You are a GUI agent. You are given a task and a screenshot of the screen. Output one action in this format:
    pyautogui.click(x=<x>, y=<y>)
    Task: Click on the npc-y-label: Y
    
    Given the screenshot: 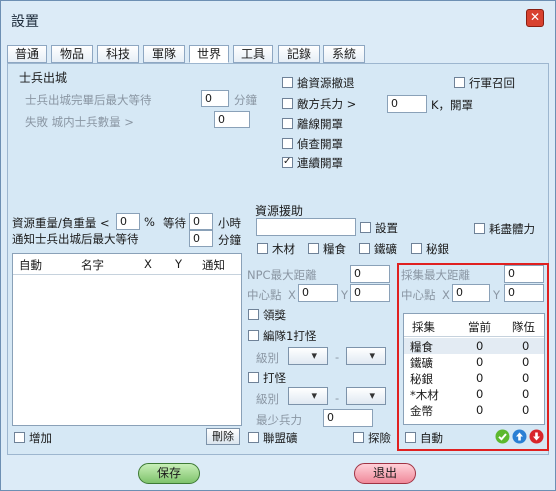 What is the action you would take?
    pyautogui.click(x=345, y=295)
    